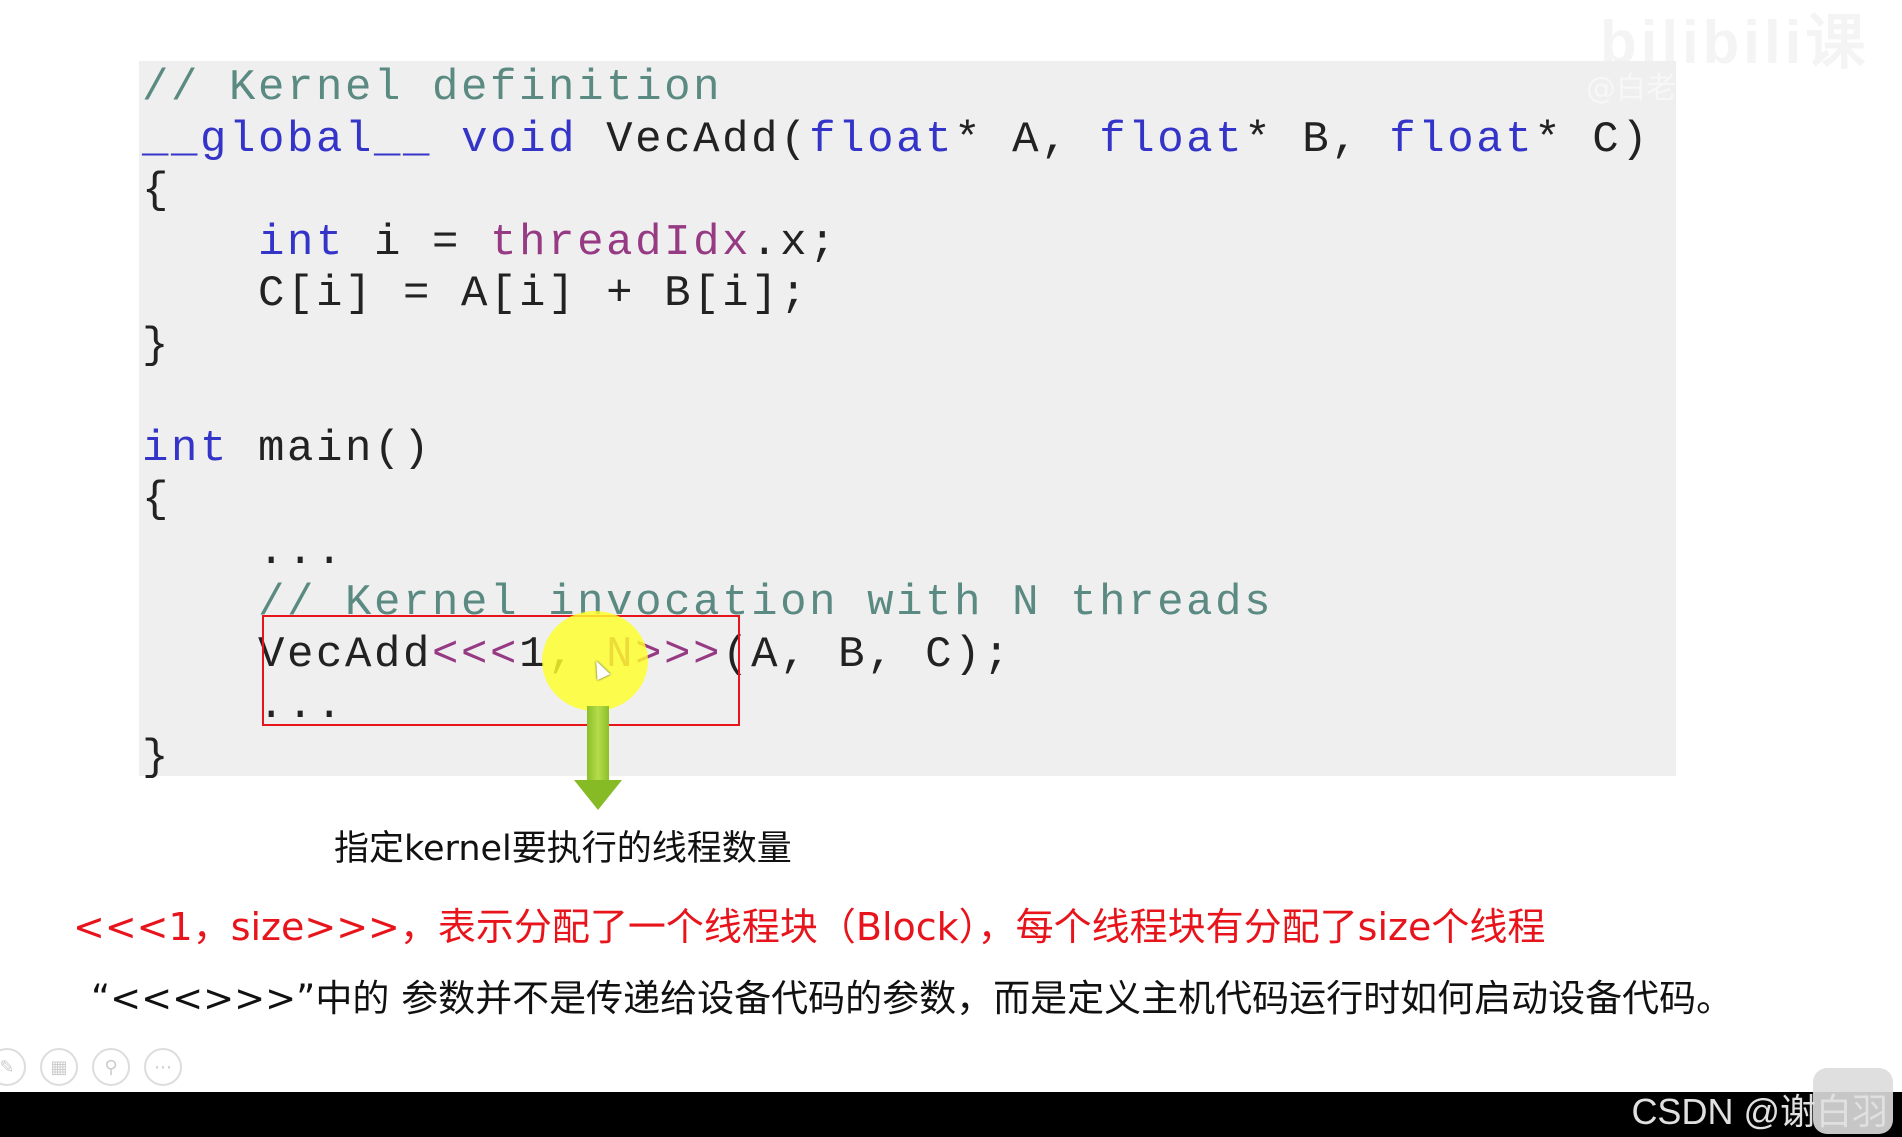 The height and width of the screenshot is (1137, 1902). Describe the element at coordinates (501, 670) in the screenshot. I see `highlight-box` at that location.